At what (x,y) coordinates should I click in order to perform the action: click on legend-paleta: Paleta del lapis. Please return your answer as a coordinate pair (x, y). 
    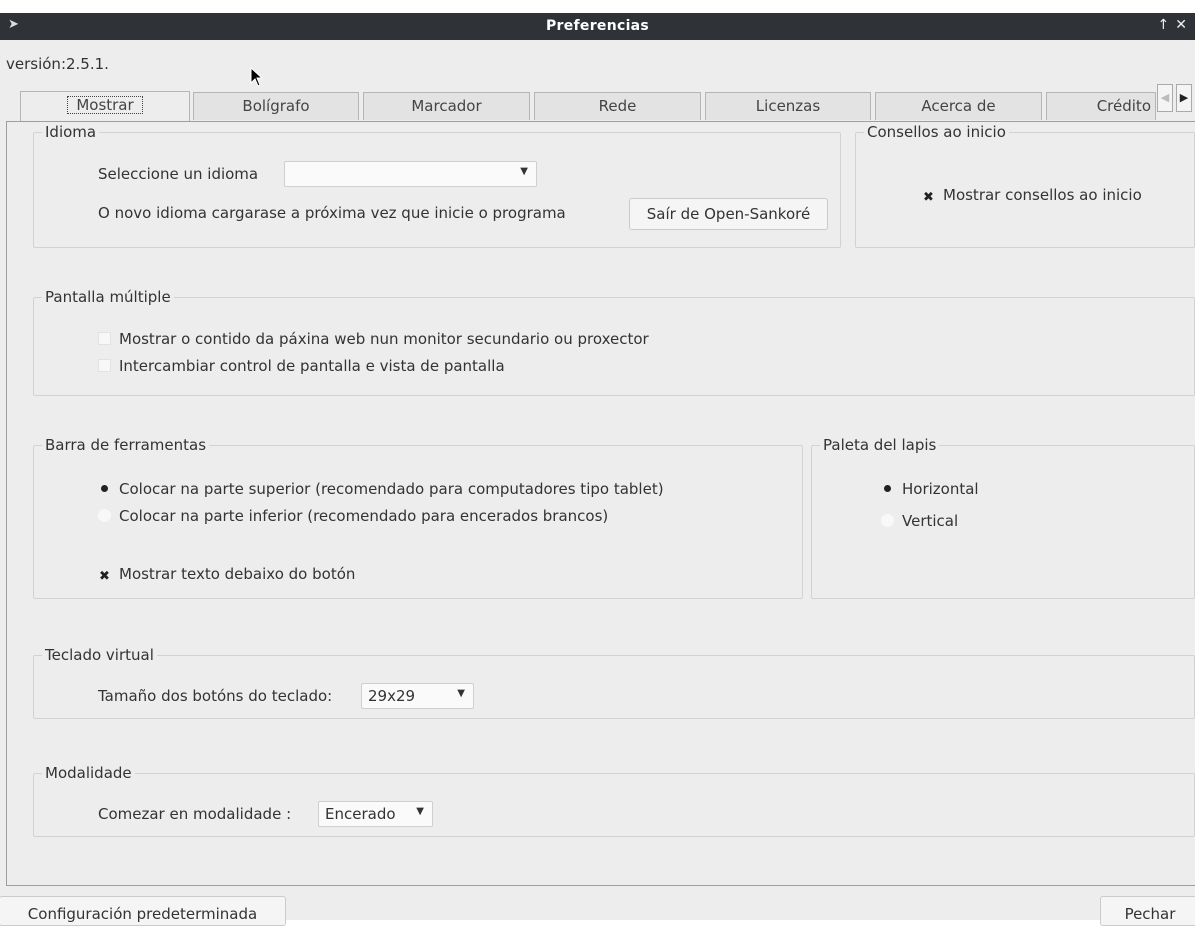
    Looking at the image, I should click on (880, 445).